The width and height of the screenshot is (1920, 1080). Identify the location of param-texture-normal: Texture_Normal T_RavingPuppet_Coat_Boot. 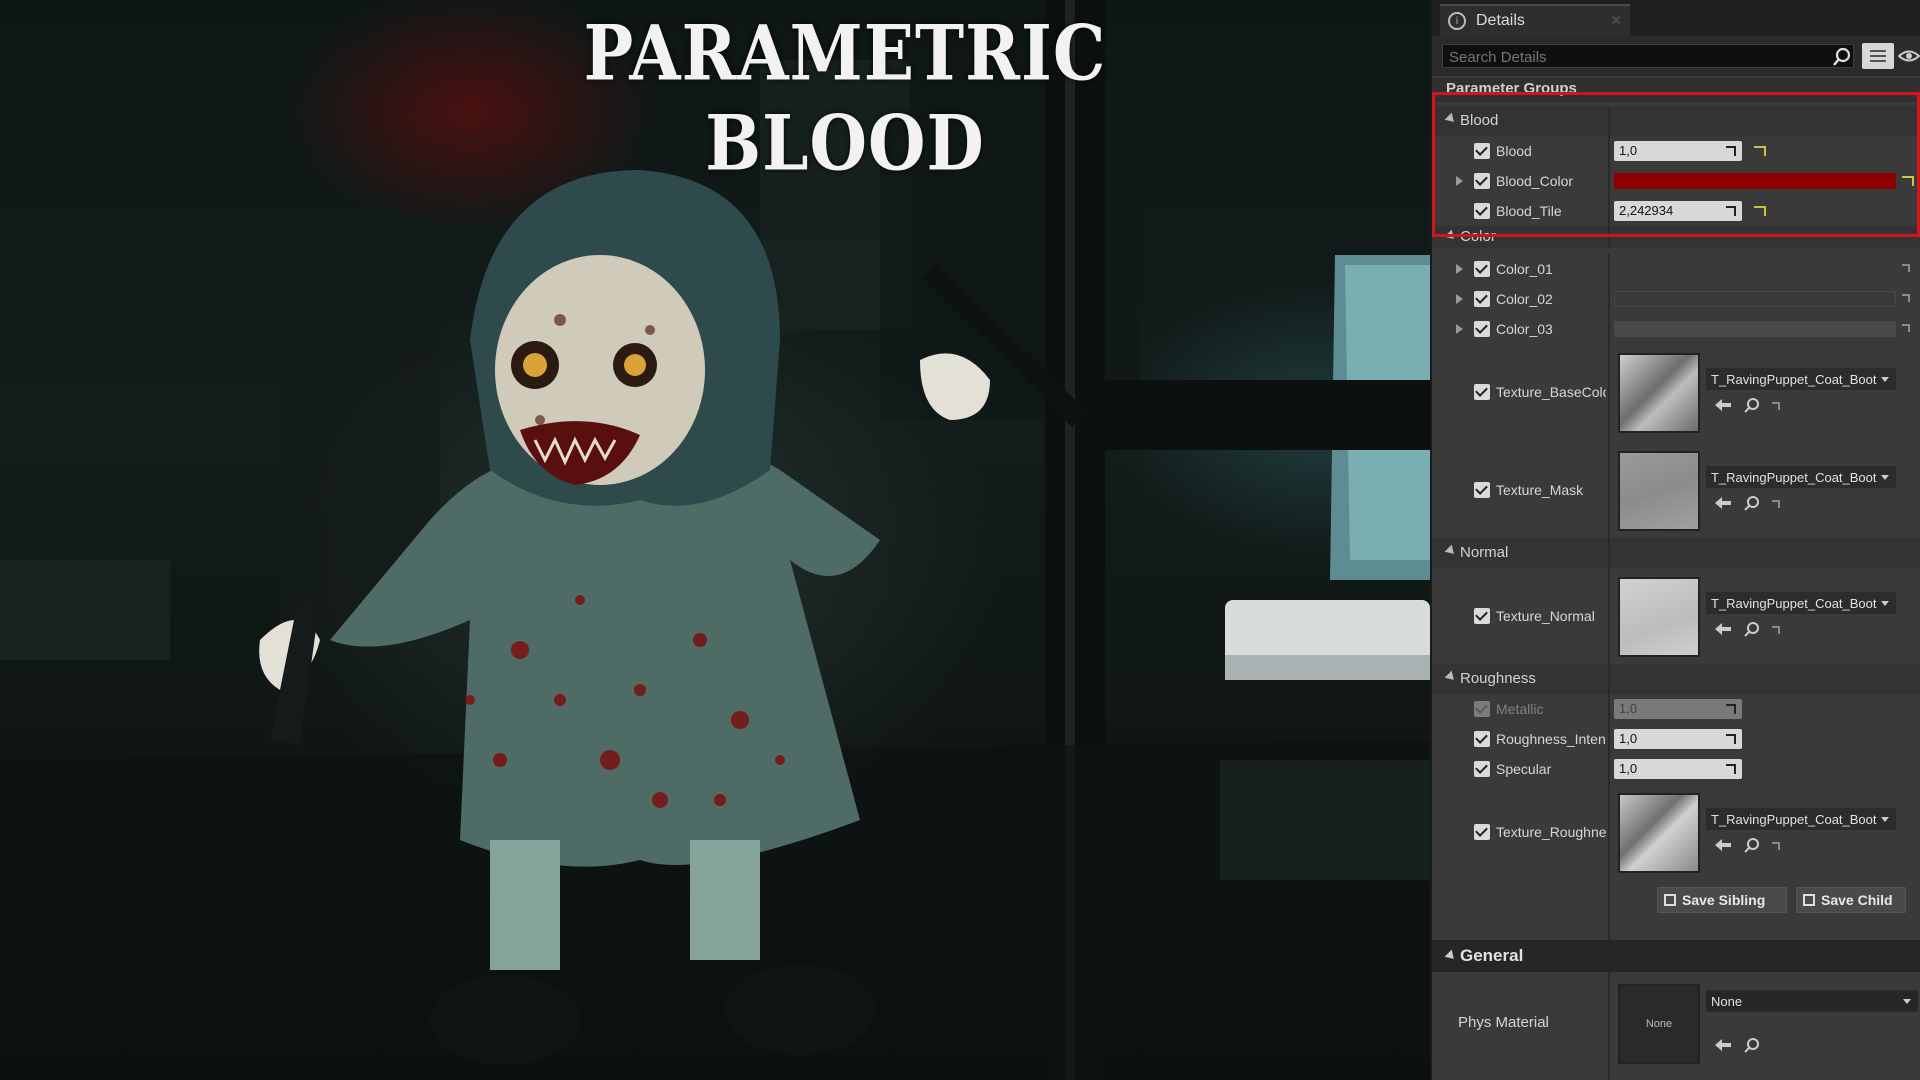
(1676, 617).